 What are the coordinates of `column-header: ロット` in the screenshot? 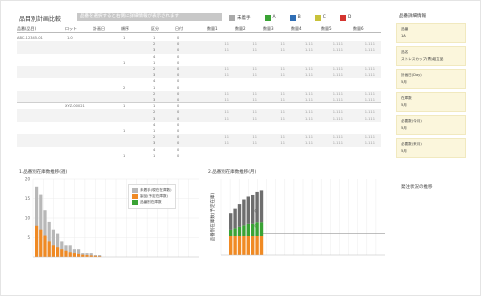 It's located at (71, 29).